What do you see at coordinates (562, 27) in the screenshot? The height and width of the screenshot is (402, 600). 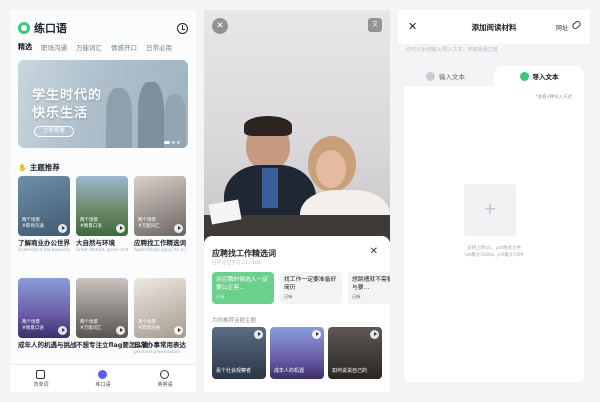 I see `url-button: 网址` at bounding box center [562, 27].